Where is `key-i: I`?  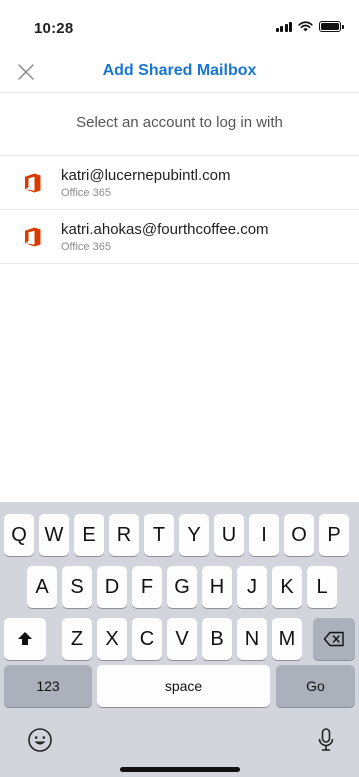
key-i: I is located at coordinates (264, 535).